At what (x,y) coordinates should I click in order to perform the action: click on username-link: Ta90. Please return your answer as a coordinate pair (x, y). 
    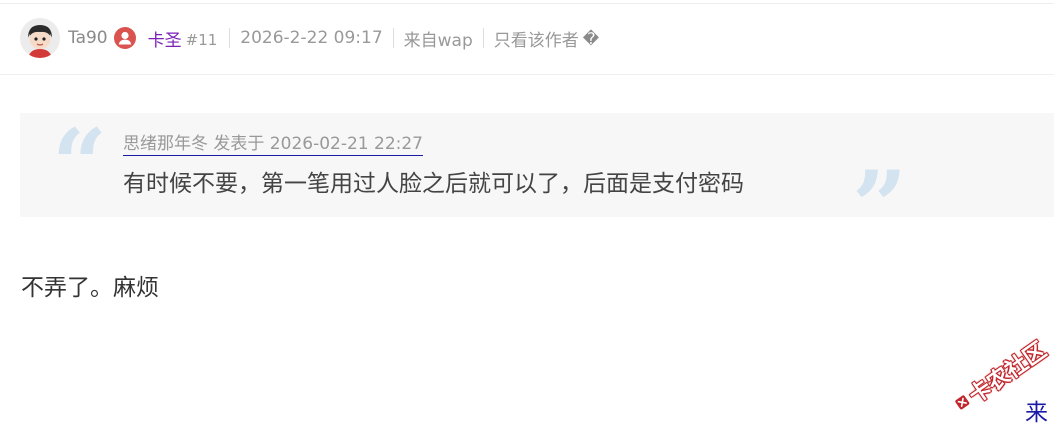
    Looking at the image, I should click on (88, 38).